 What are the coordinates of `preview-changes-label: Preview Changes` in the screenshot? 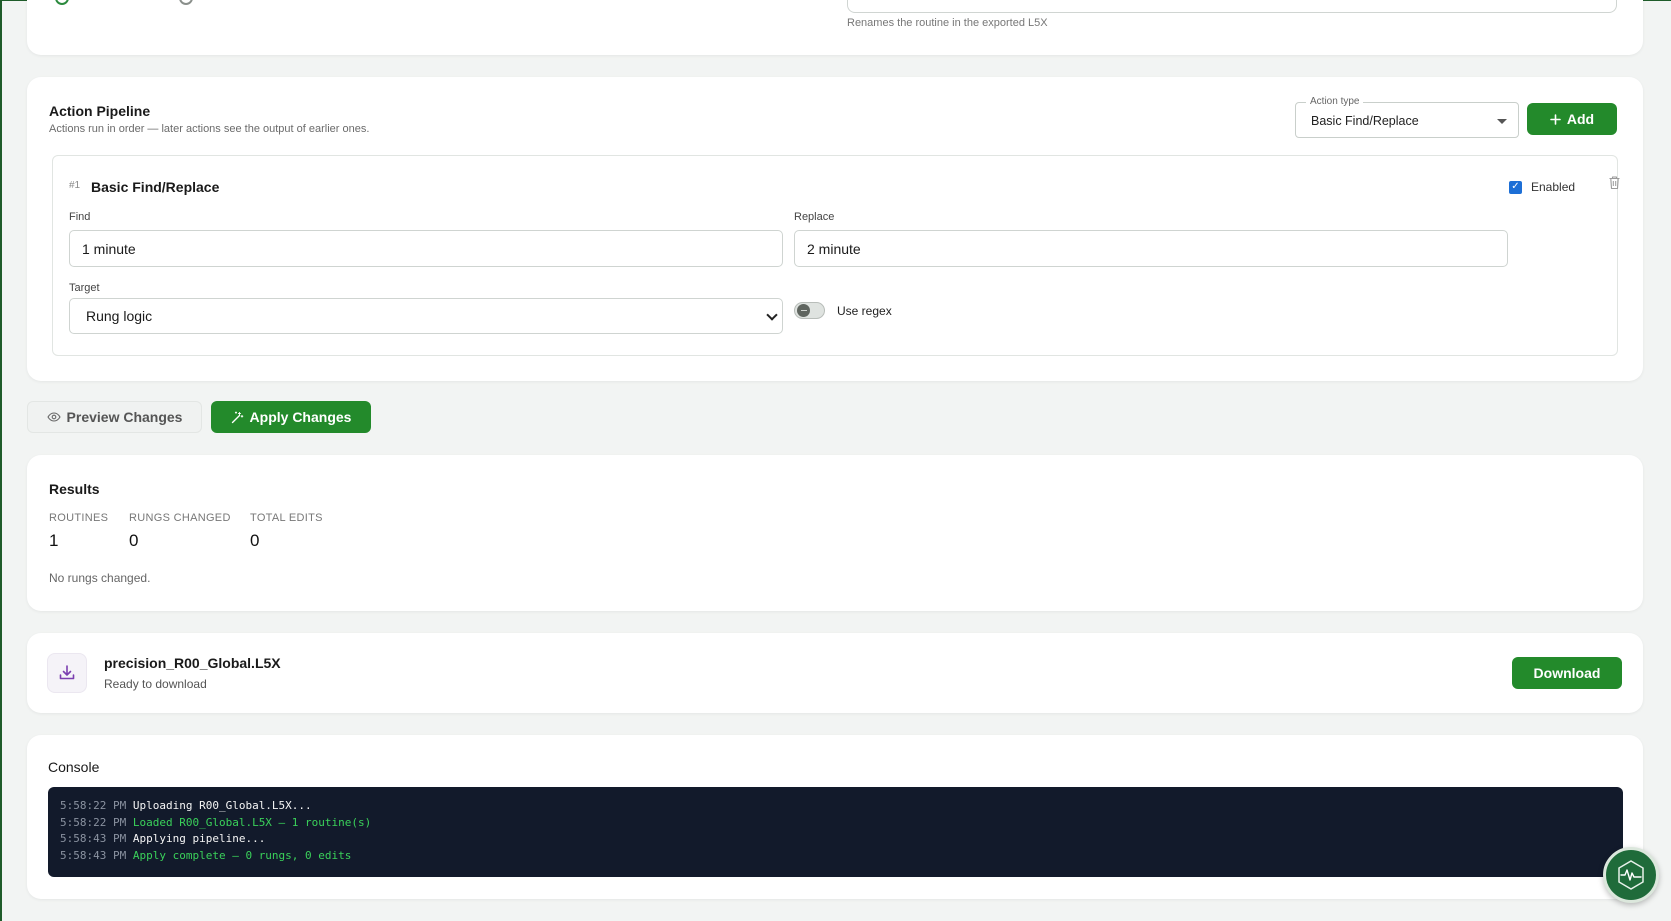 It's located at (124, 417).